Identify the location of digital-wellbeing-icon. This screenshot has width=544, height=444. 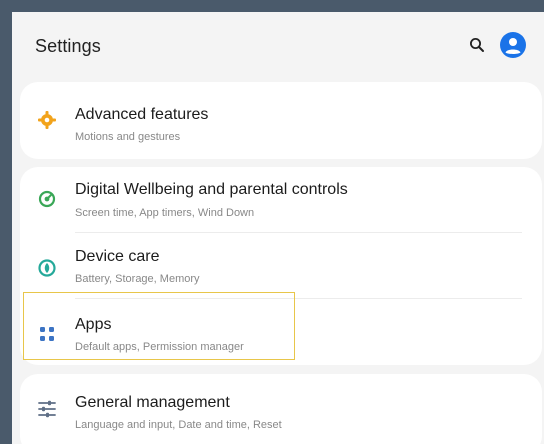
(47, 199).